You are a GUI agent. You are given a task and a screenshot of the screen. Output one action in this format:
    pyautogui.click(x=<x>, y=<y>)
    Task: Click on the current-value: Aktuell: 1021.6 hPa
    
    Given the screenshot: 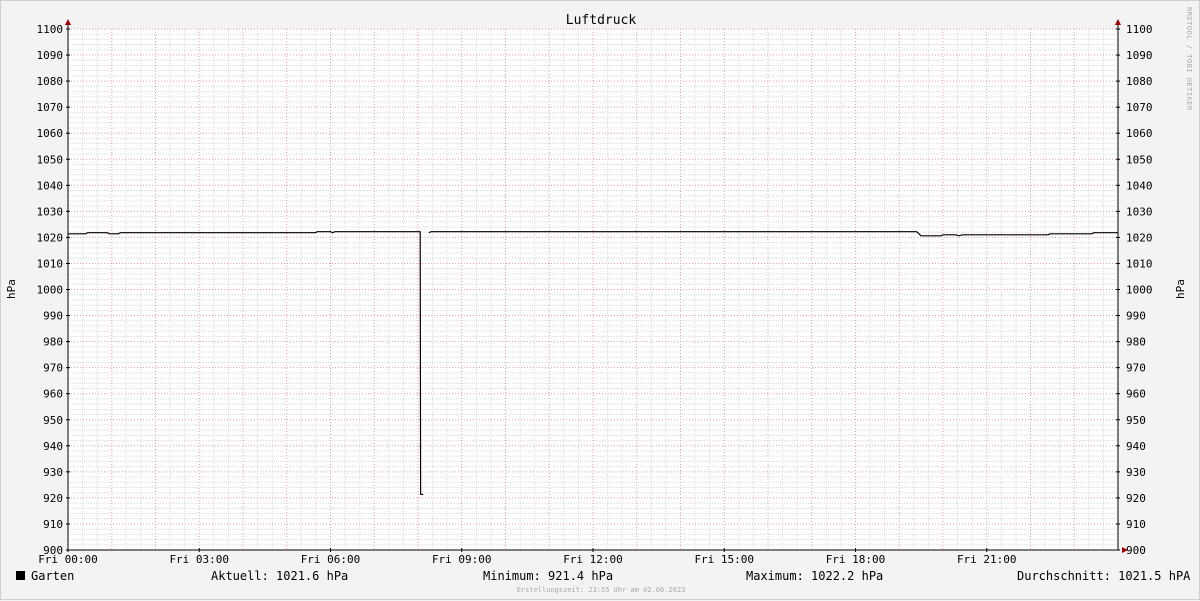 What is the action you would take?
    pyautogui.click(x=280, y=576)
    